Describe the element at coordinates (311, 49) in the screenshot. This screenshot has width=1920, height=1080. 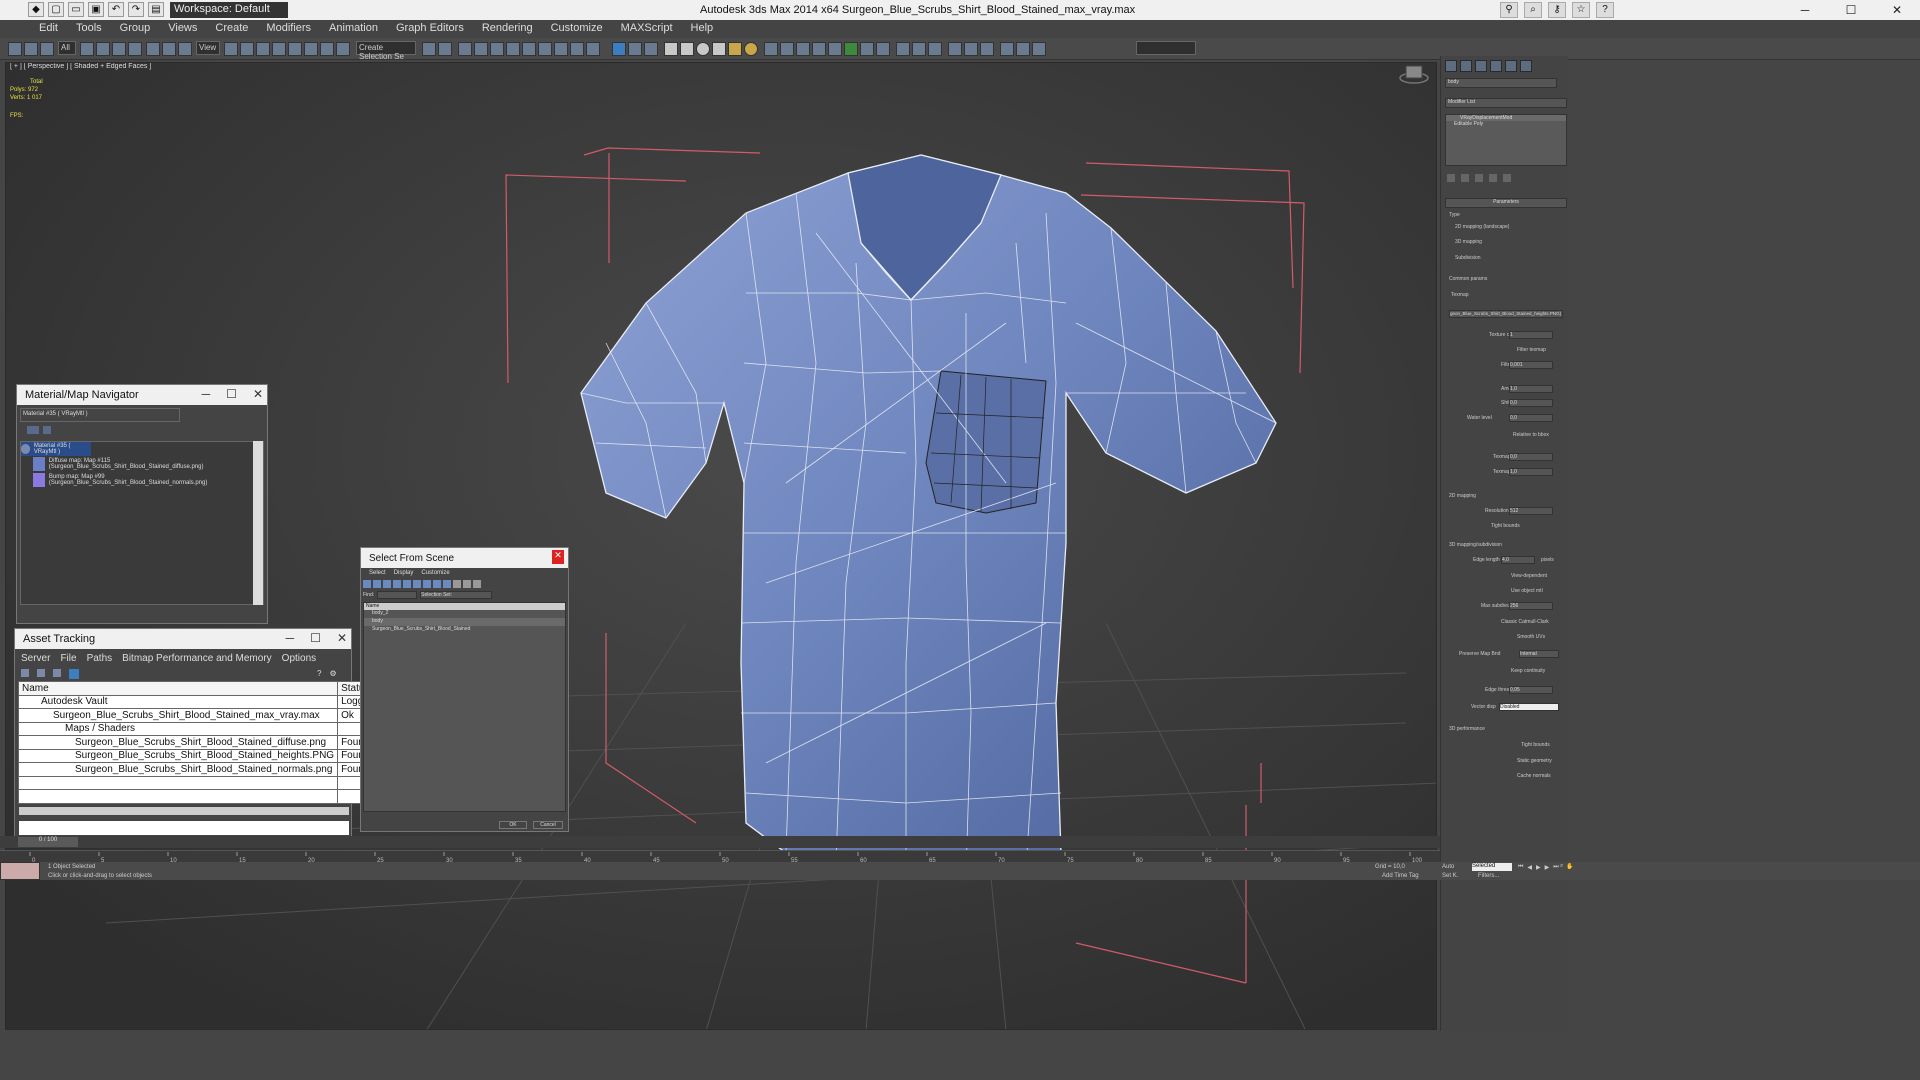
I see `percent-snap-icon` at that location.